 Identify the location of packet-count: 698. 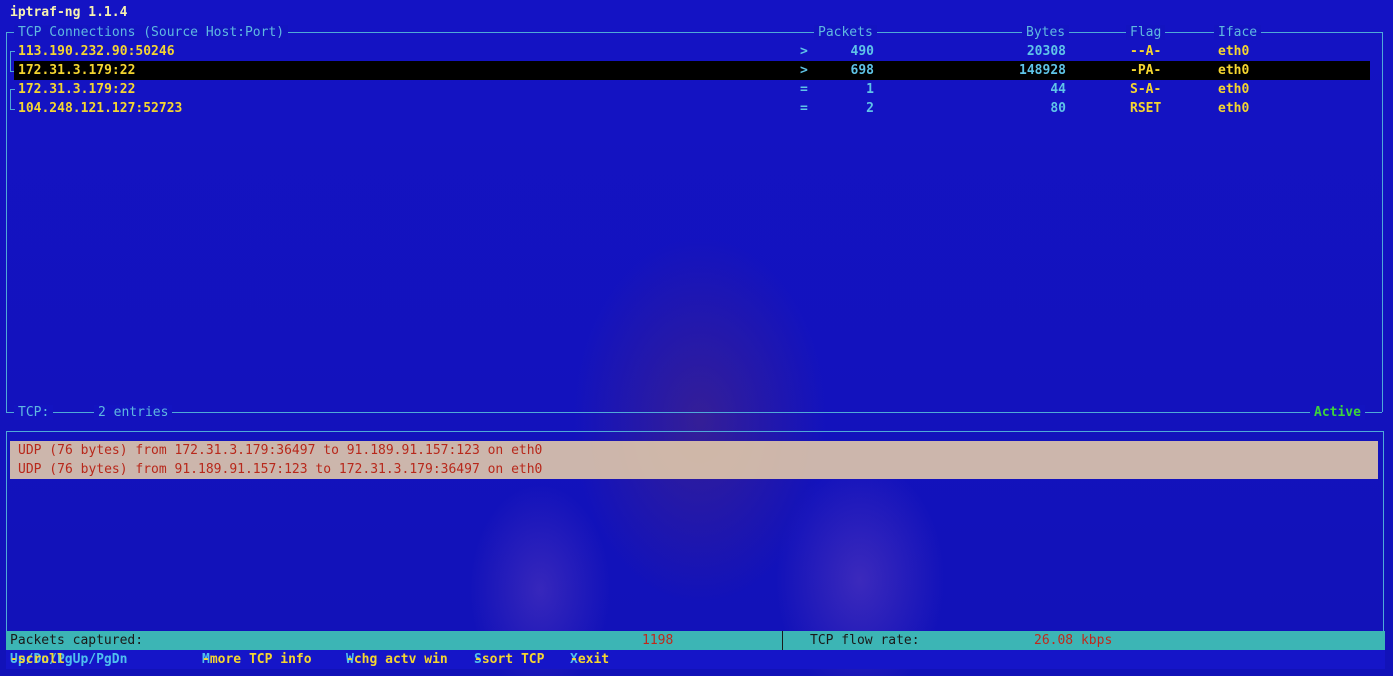
(862, 70).